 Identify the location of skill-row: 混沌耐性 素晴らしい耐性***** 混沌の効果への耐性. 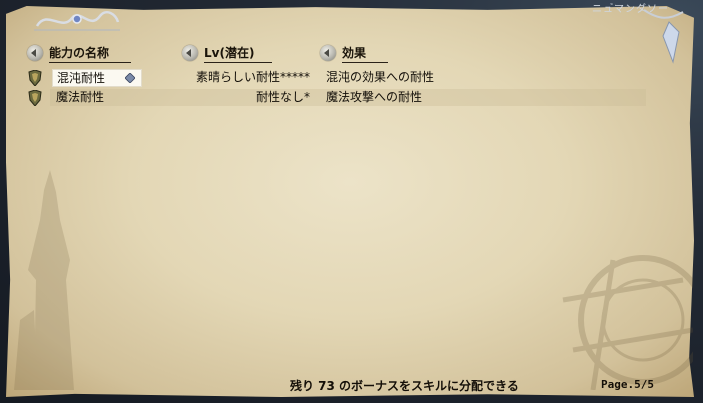
(328, 78).